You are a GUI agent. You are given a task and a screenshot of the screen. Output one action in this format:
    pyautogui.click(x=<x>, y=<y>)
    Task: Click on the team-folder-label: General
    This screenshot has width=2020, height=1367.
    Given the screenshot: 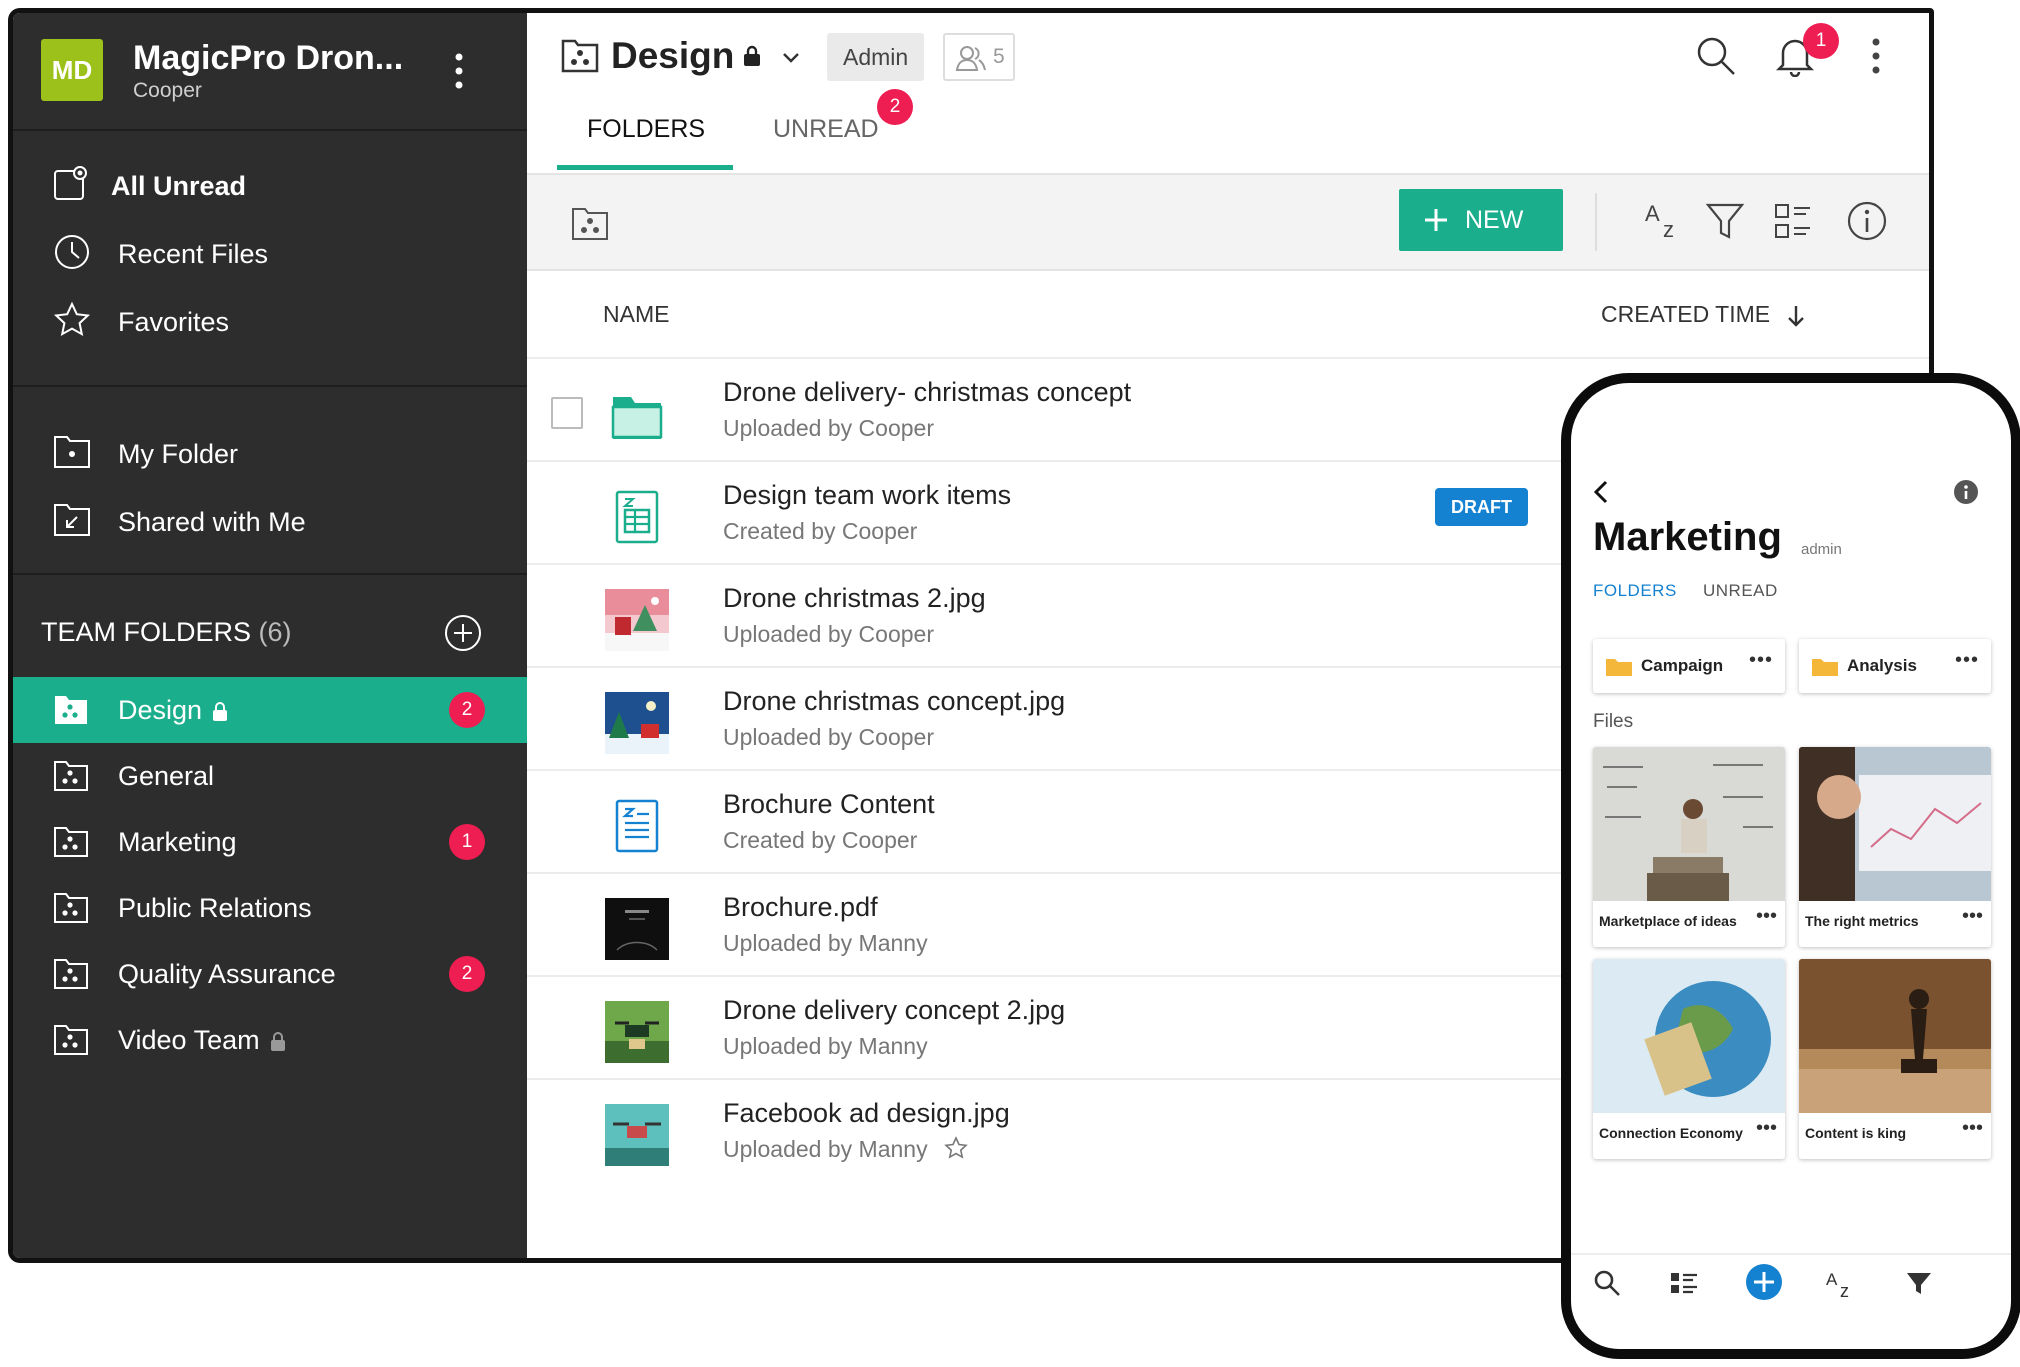 What is the action you would take?
    pyautogui.click(x=166, y=776)
    